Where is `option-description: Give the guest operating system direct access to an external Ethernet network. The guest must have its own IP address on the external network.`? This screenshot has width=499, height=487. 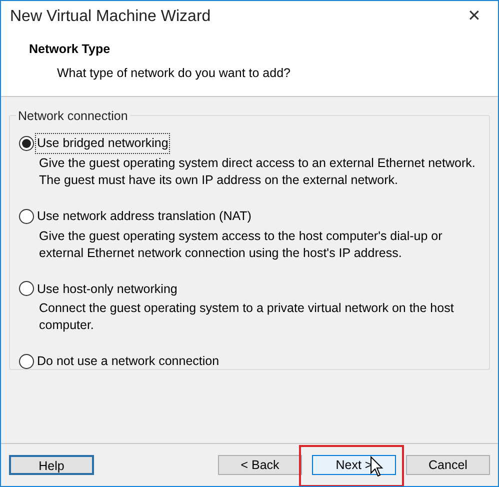
option-description: Give the guest operating system direct access to an external Ethernet network. The guest must have its own IP address on the external network. is located at coordinates (257, 171).